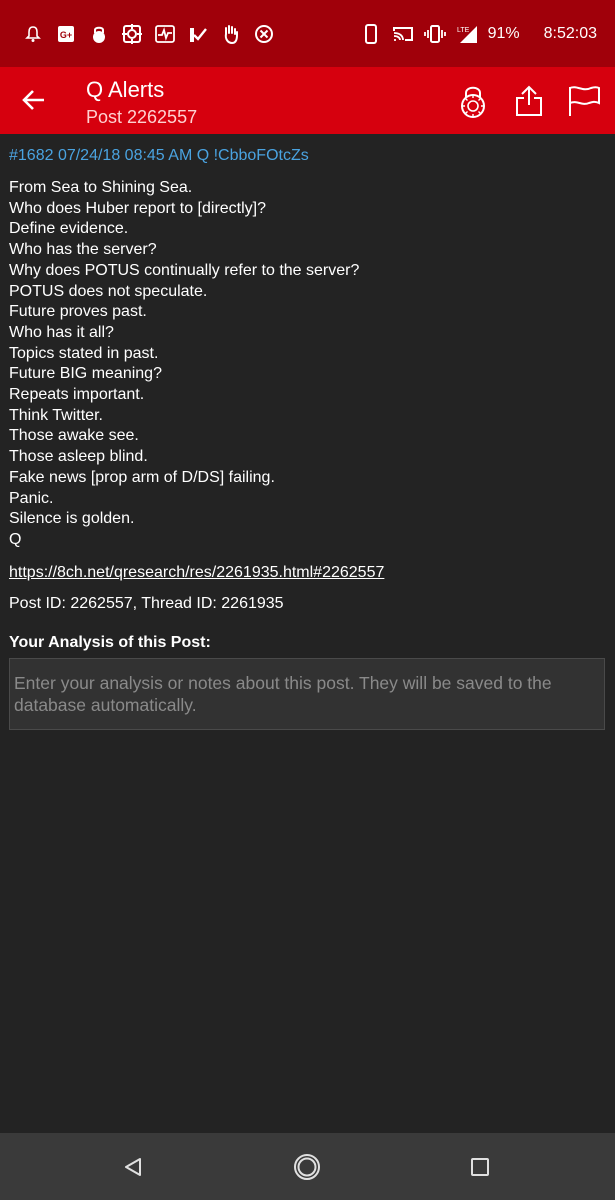 This screenshot has width=615, height=1200. Describe the element at coordinates (33, 34) in the screenshot. I see `notification-bell-icon` at that location.